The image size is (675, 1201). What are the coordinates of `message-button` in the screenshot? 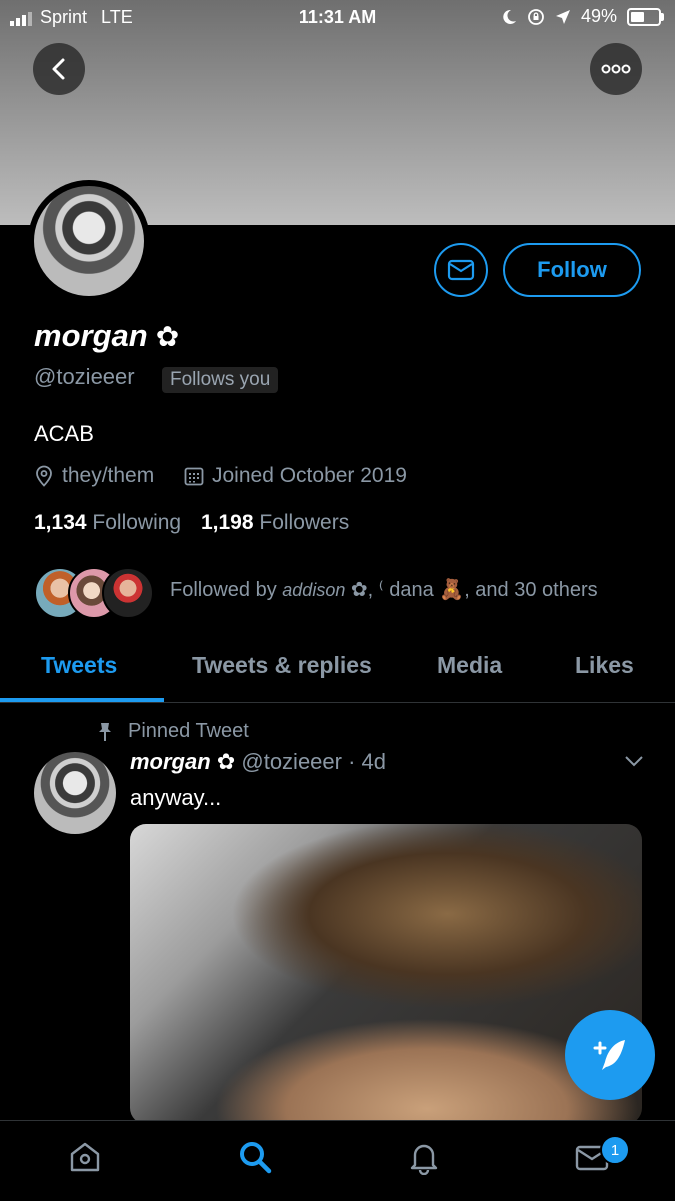 It's located at (461, 270).